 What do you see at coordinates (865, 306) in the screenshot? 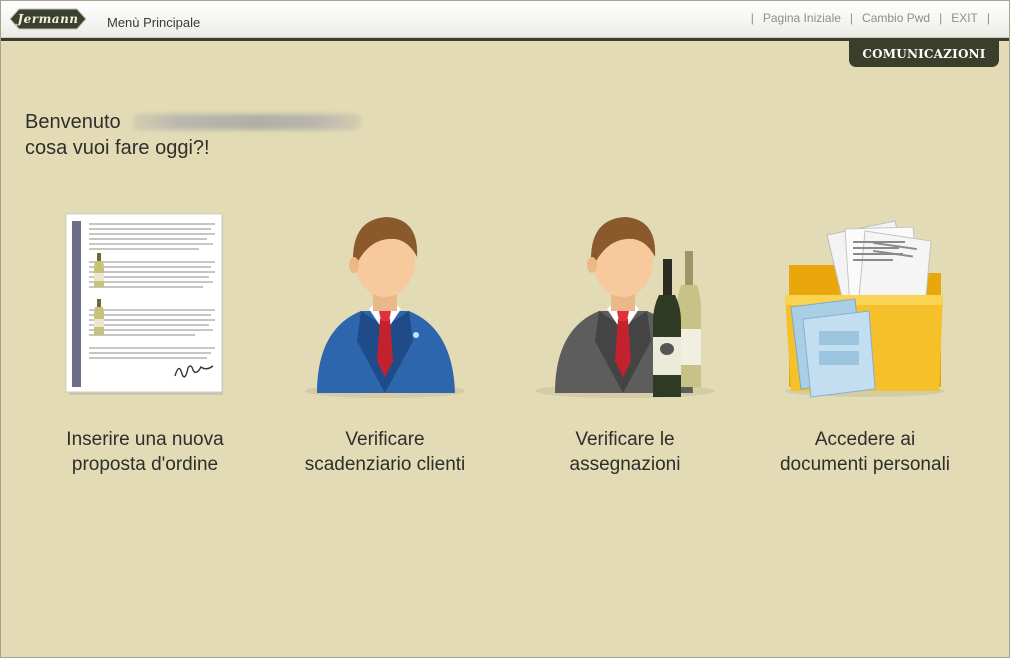
I see `folder-documents-icon` at bounding box center [865, 306].